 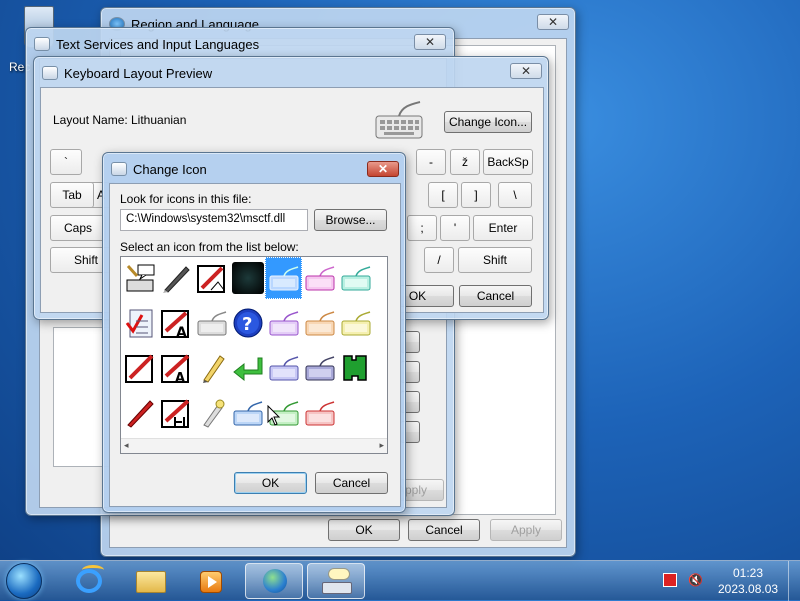 I want to click on key-caps: Caps, so click(x=78, y=228).